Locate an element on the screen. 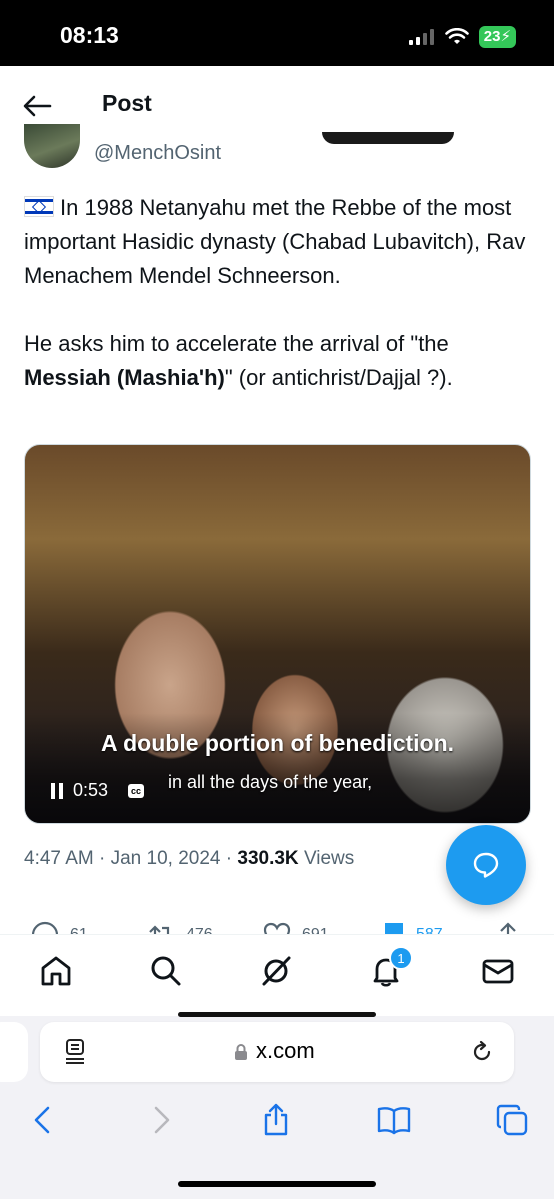  tweet-meta: 4:47 AM · Jan 10, 2024 · 330.3K Views is located at coordinates (189, 859).